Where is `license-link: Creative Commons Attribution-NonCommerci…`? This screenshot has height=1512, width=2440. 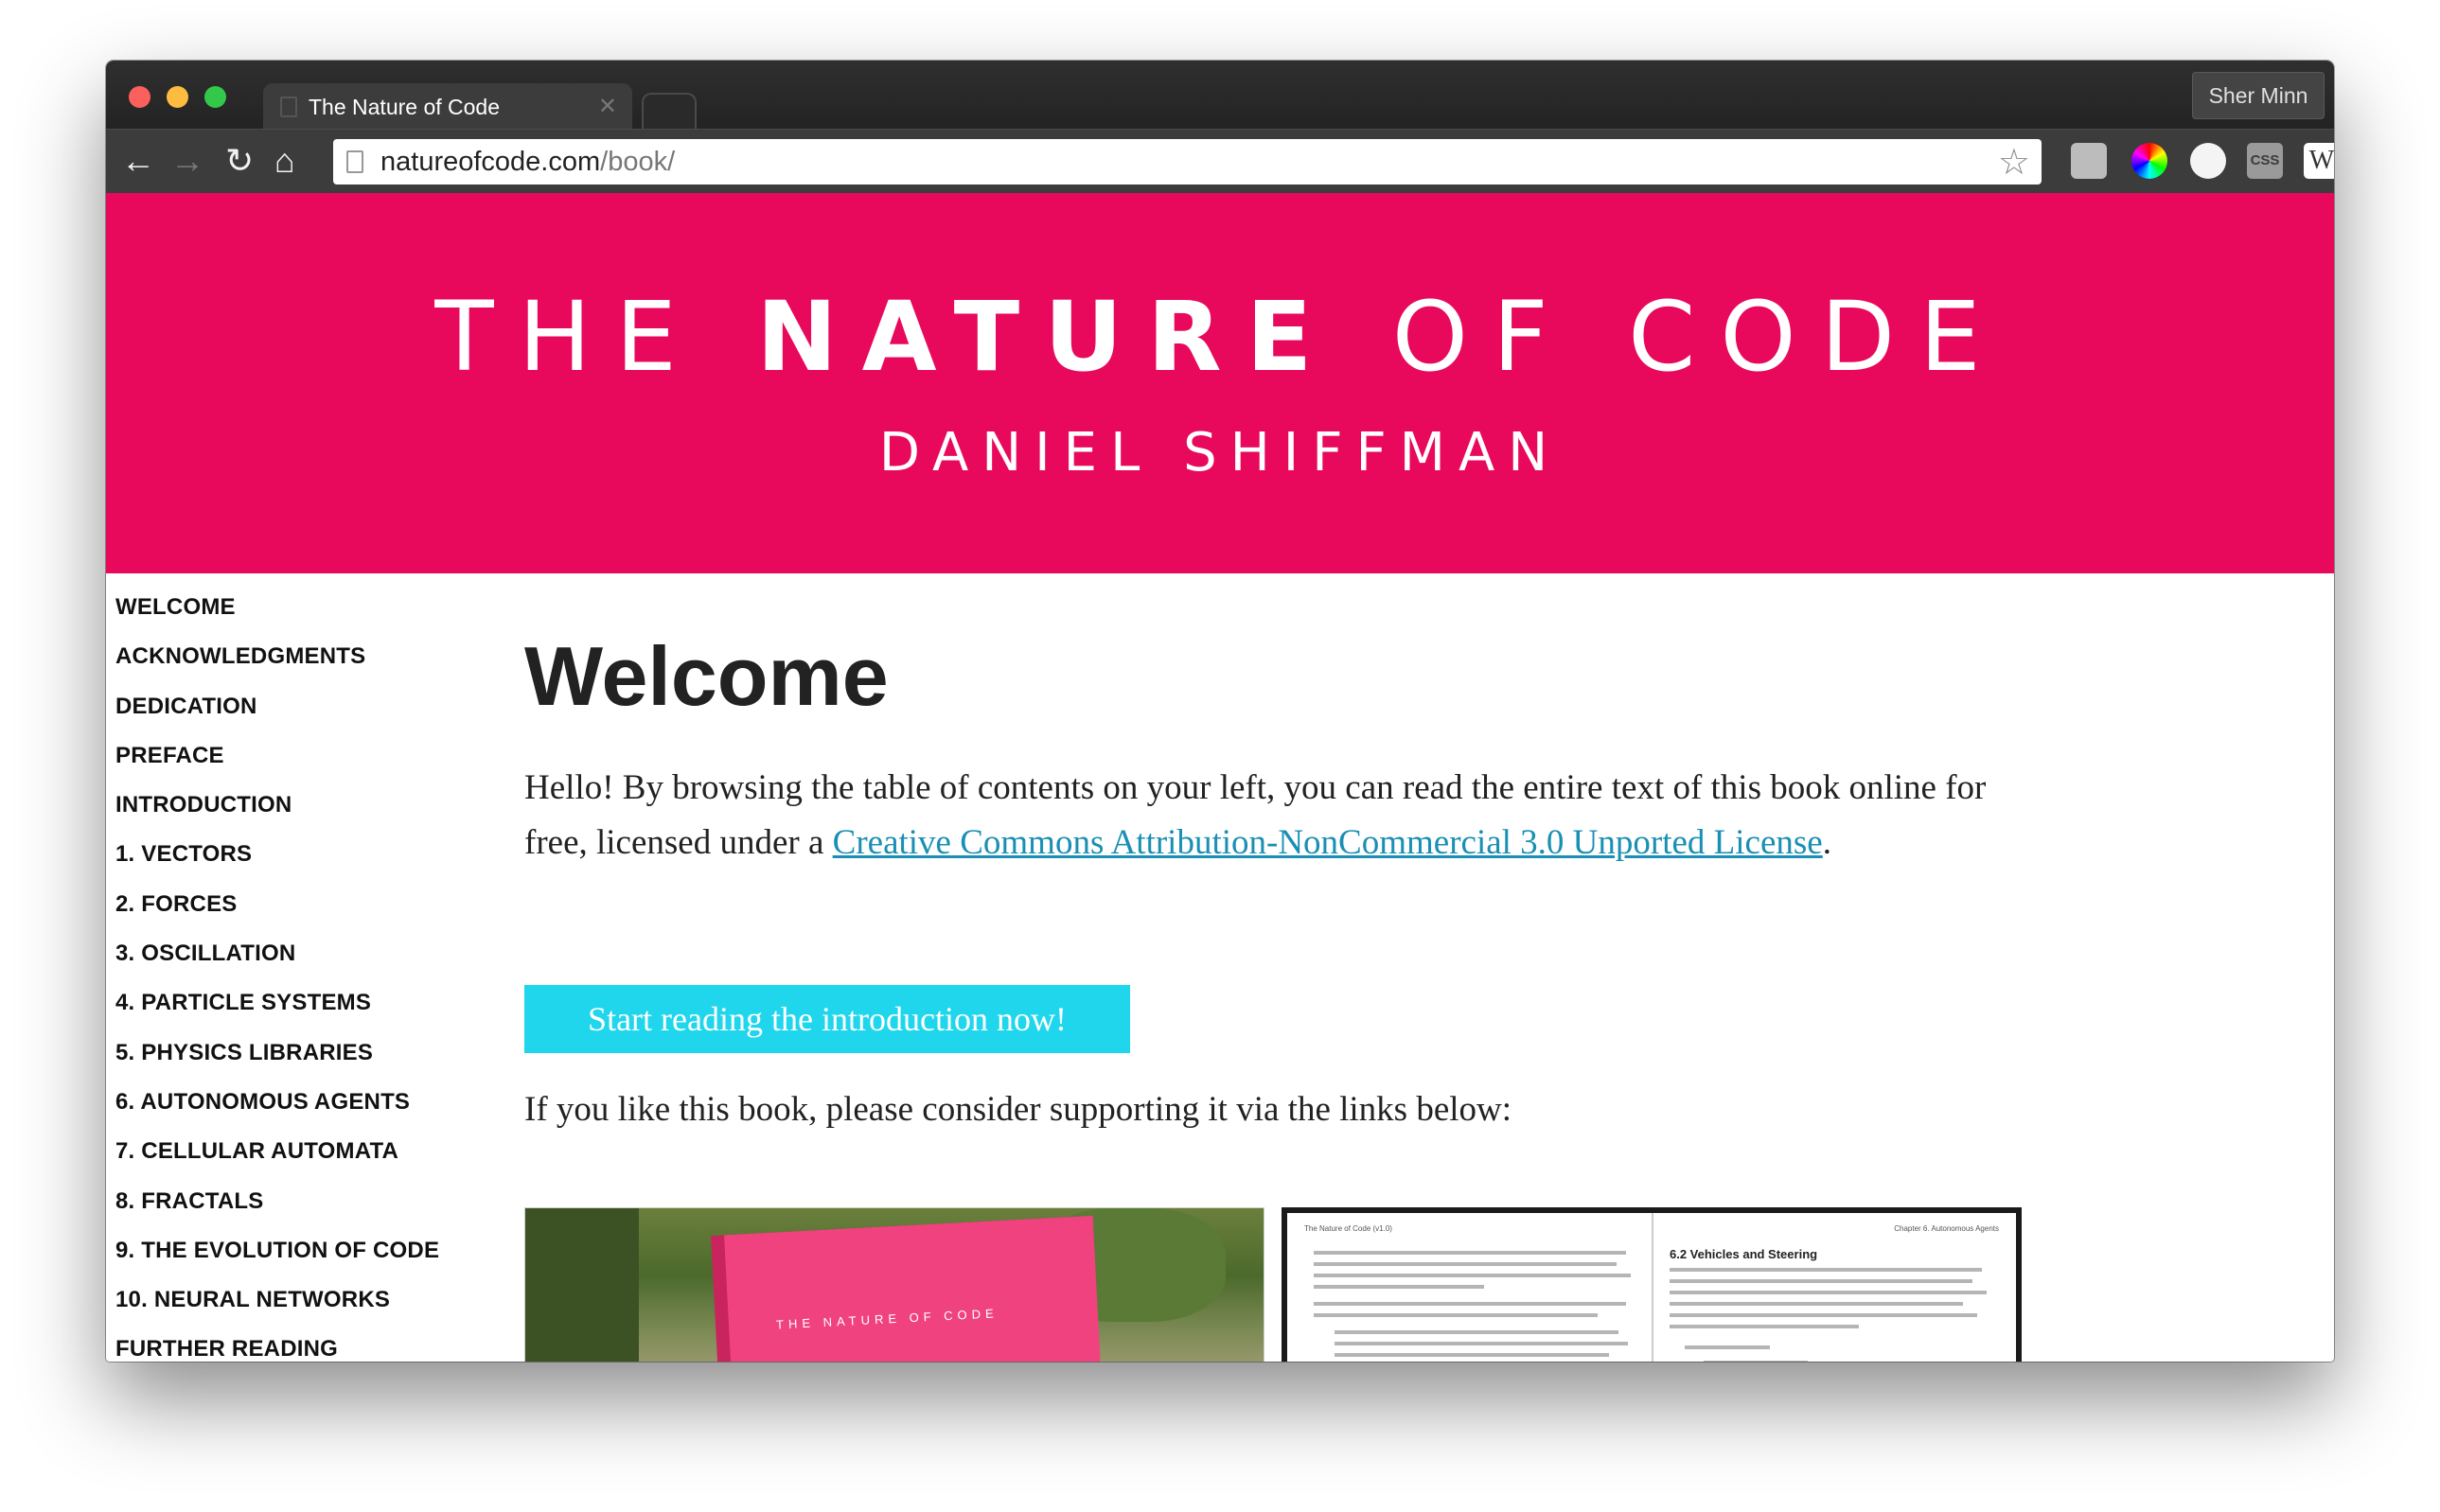
license-link: Creative Commons Attribution-NonCommerci… is located at coordinates (1328, 842).